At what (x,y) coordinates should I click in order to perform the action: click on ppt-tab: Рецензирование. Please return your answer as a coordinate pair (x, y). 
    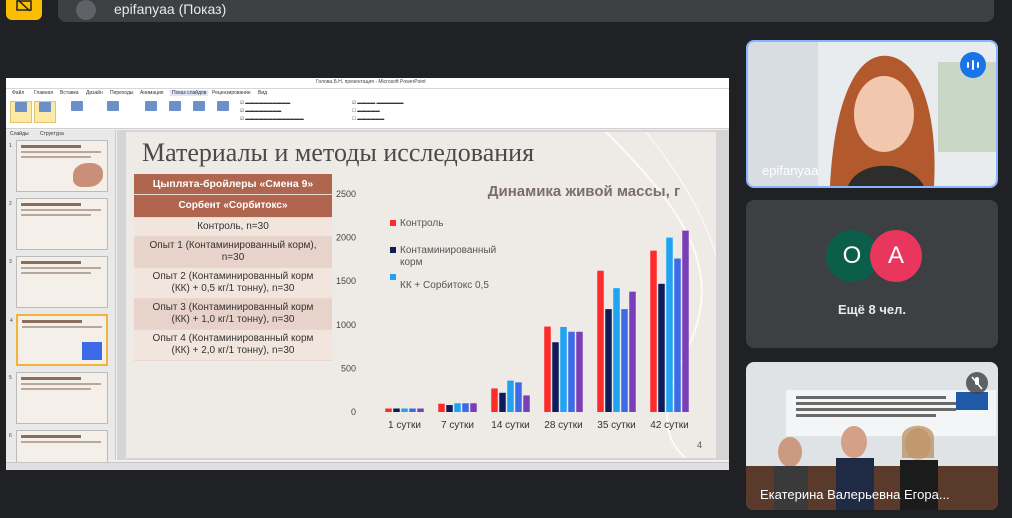
    Looking at the image, I should click on (231, 93).